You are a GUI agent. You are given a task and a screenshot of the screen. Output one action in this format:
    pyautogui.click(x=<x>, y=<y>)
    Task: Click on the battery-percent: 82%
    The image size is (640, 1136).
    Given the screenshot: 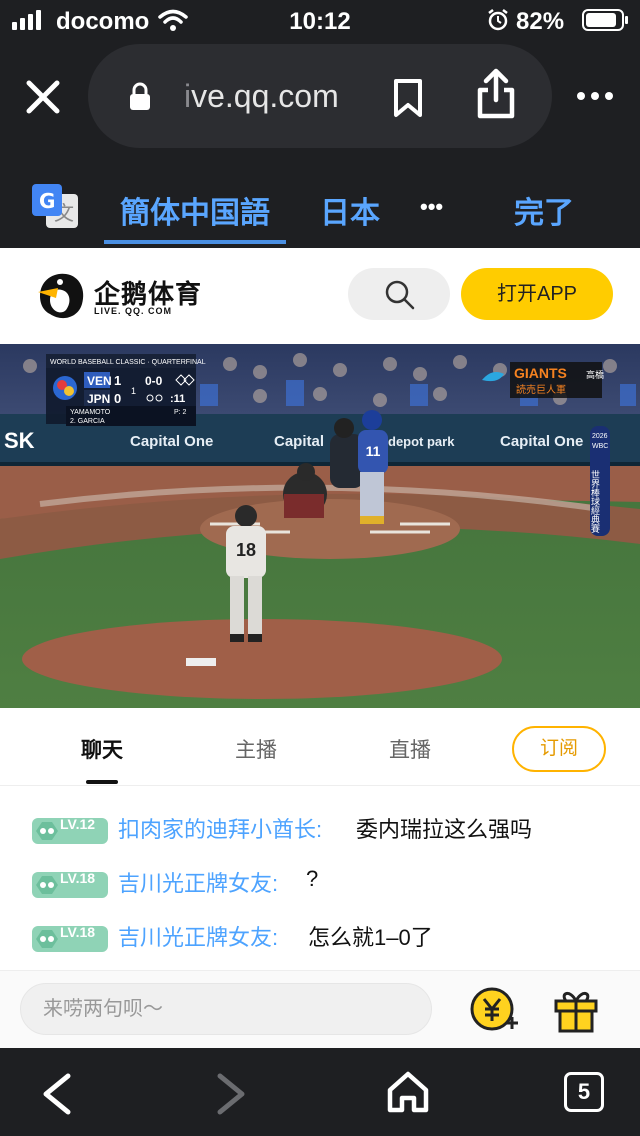 What is the action you would take?
    pyautogui.click(x=540, y=21)
    